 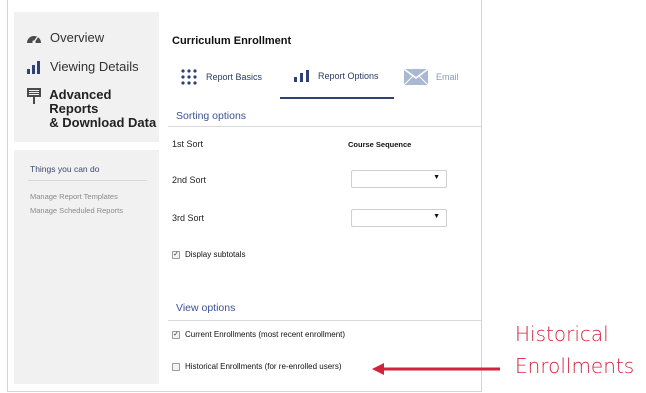 What do you see at coordinates (87, 180) in the screenshot?
I see `divider` at bounding box center [87, 180].